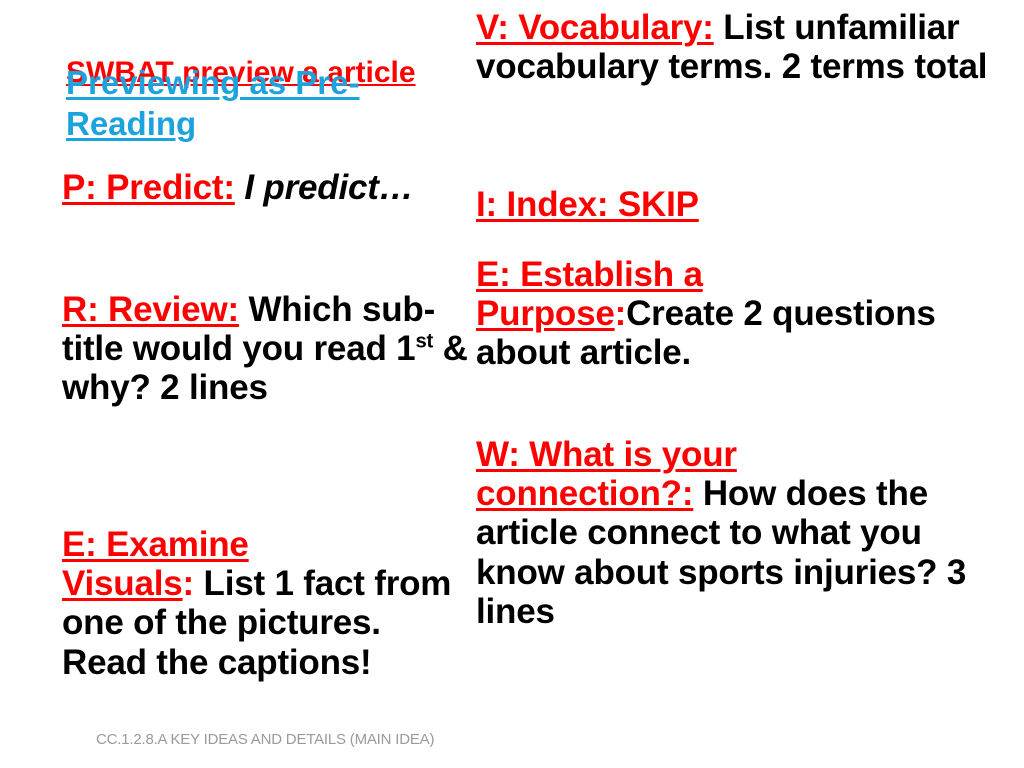 Image resolution: width=1024 pixels, height=768 pixels. Describe the element at coordinates (148, 187) in the screenshot. I see `label-predict: P: Predict:` at that location.